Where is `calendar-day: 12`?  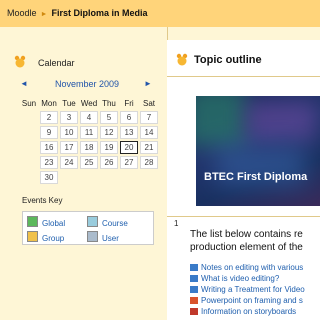 calendar-day: 12 is located at coordinates (109, 132).